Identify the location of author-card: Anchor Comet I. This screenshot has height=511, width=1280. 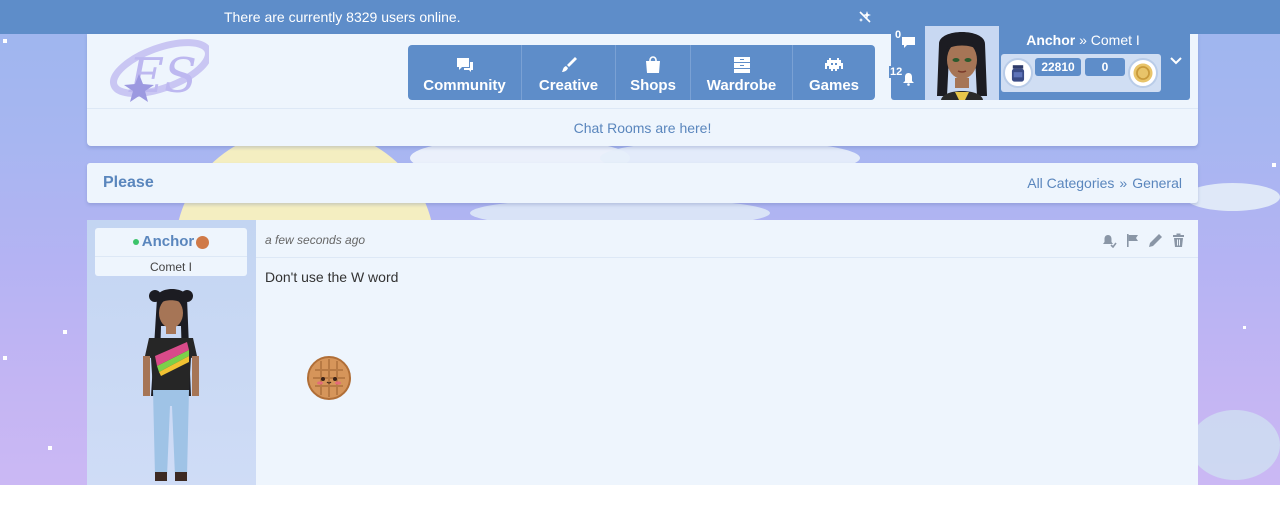
(171, 252).